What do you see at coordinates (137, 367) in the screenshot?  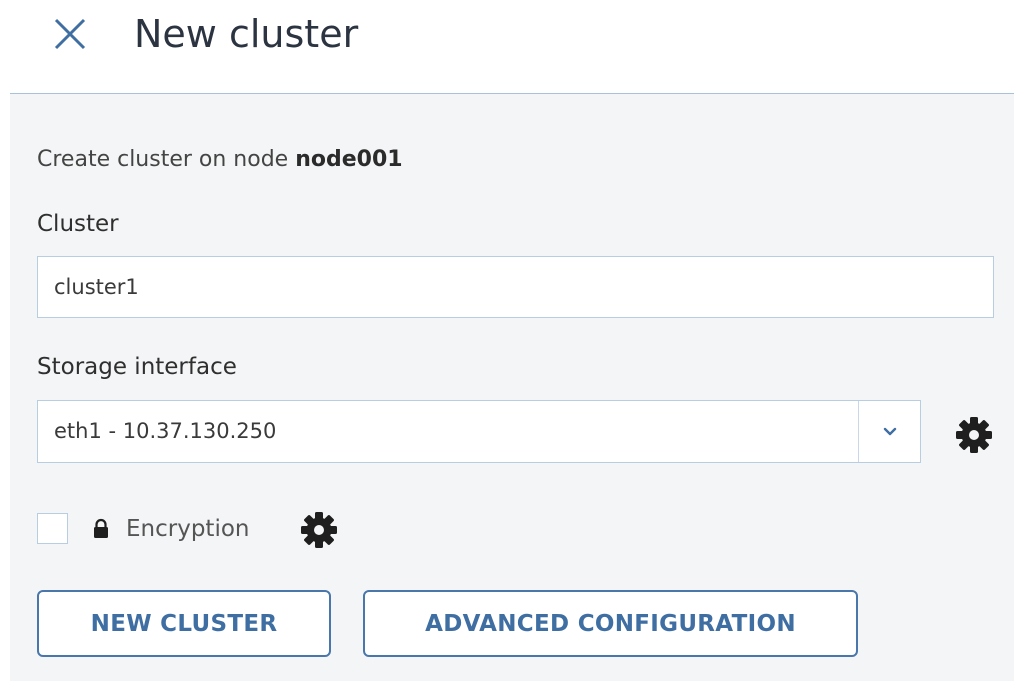 I see `storage-interface-label: Storage interface` at bounding box center [137, 367].